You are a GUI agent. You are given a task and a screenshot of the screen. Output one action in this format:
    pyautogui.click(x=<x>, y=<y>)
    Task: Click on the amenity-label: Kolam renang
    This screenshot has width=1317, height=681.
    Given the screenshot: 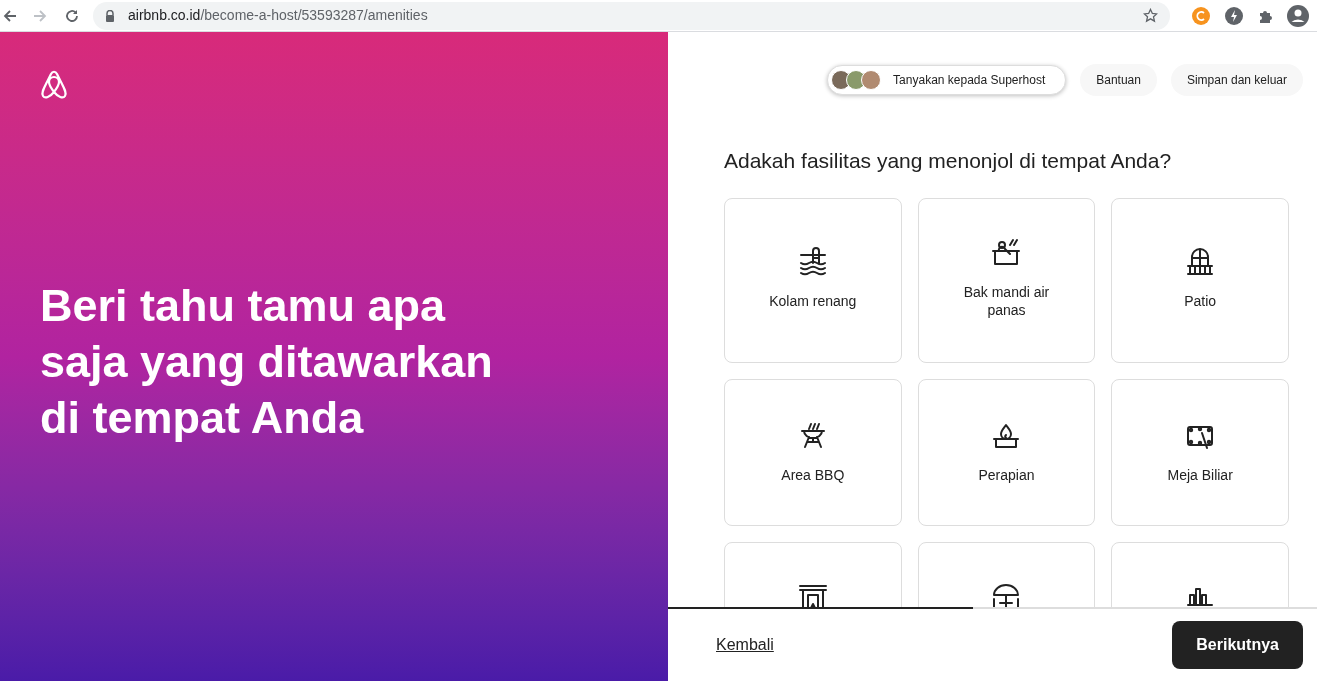 What is the action you would take?
    pyautogui.click(x=813, y=301)
    